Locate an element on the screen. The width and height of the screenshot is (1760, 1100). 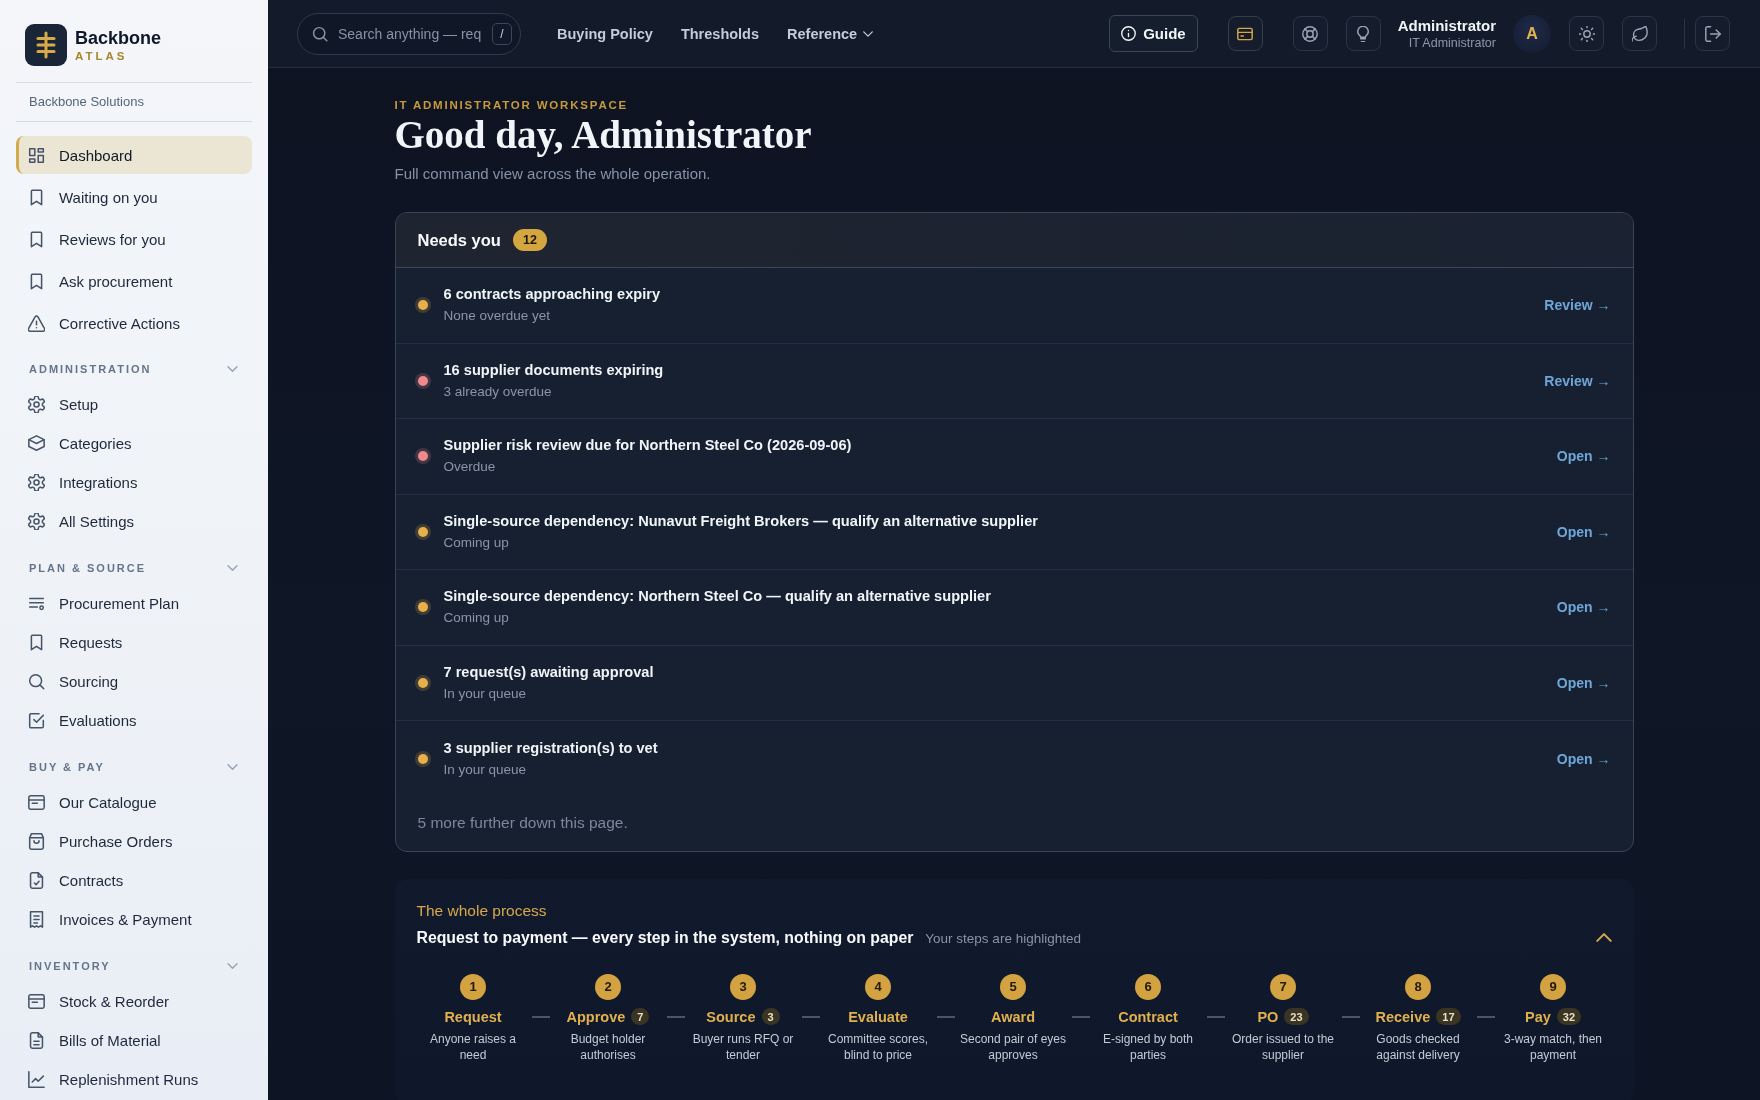
step-name: Source is located at coordinates (731, 1016).